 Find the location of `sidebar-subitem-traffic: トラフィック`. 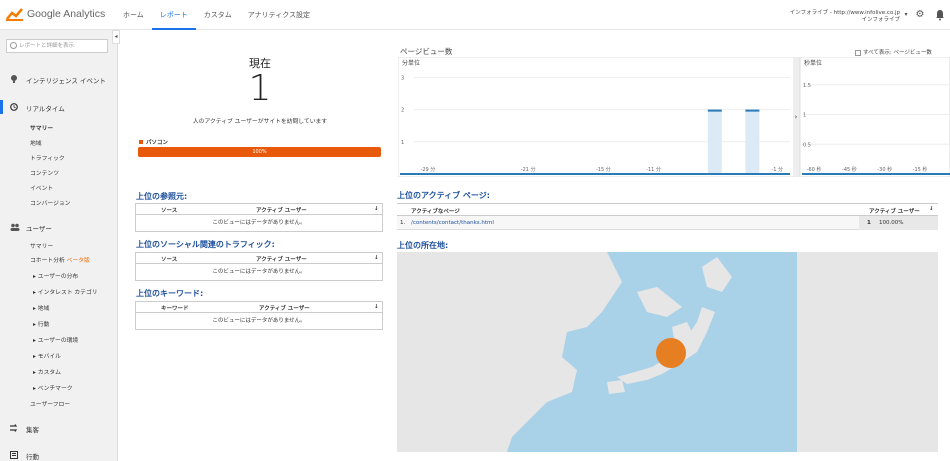

sidebar-subitem-traffic: トラフィック is located at coordinates (47, 157).